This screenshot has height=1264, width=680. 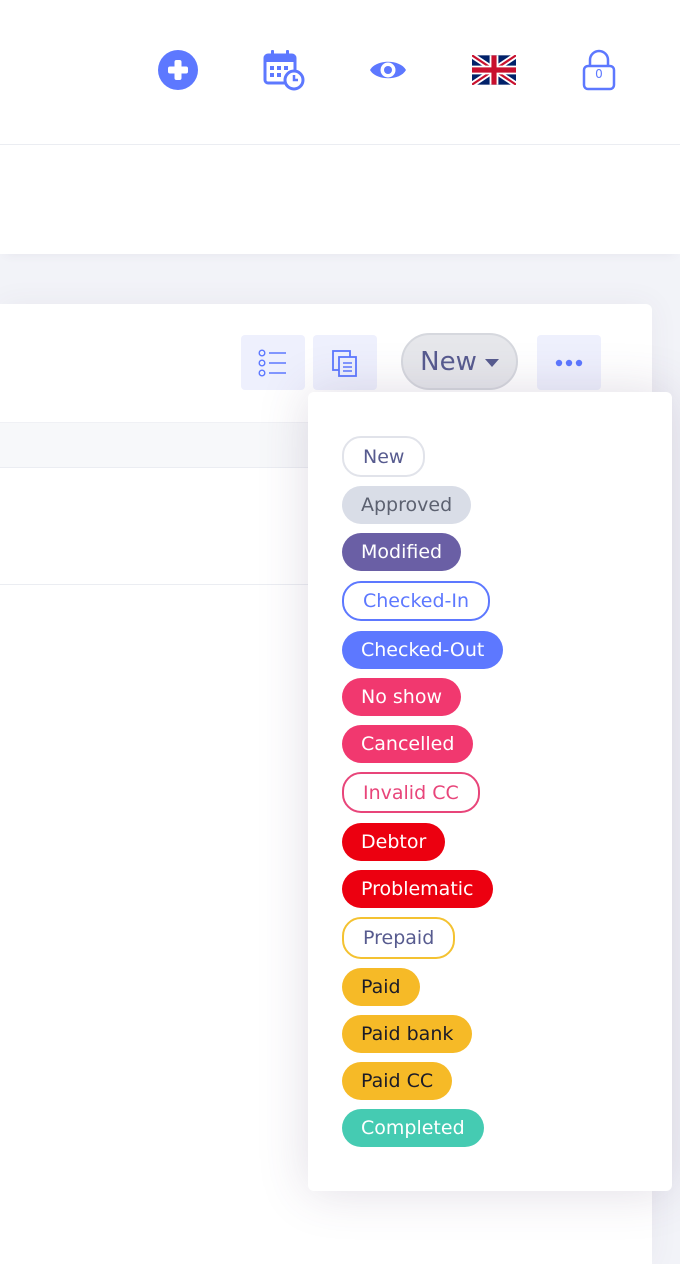 I want to click on status-option-checked-out: Checked-Out, so click(x=423, y=650).